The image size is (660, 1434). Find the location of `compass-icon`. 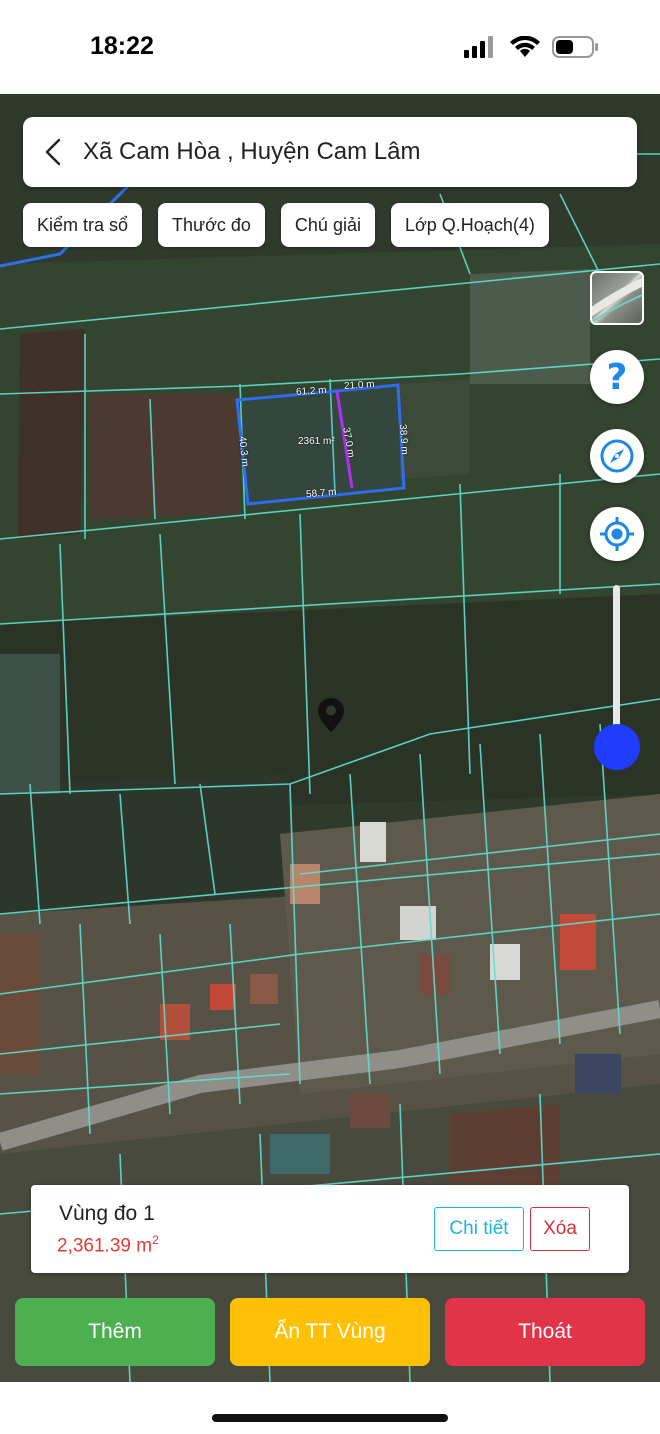

compass-icon is located at coordinates (617, 456).